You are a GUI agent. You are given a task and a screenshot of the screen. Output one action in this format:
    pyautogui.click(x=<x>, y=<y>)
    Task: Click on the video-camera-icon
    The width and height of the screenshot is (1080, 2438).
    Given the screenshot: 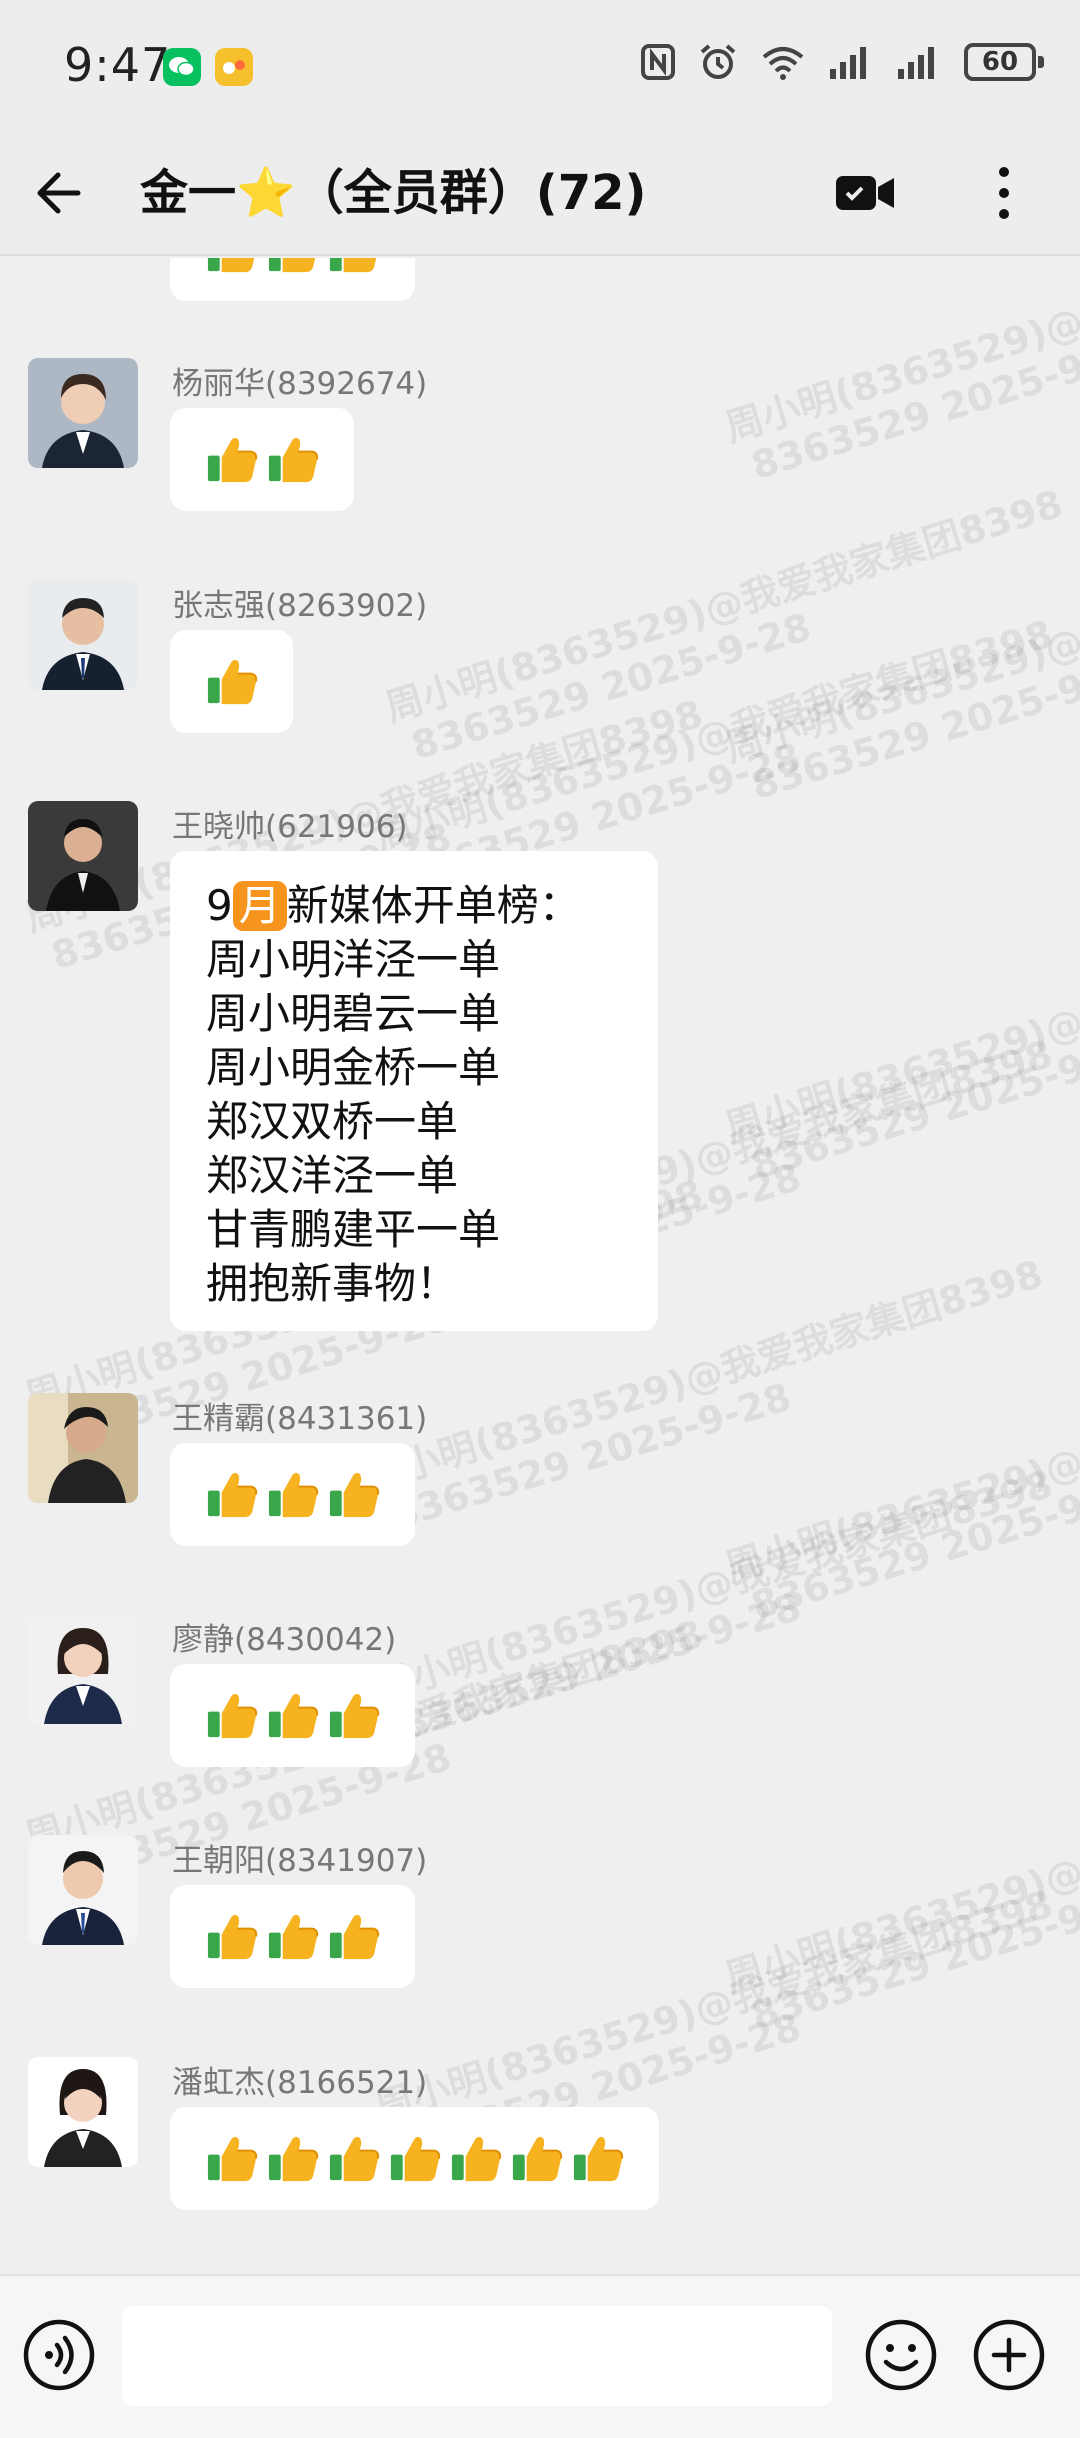 What is the action you would take?
    pyautogui.click(x=865, y=193)
    